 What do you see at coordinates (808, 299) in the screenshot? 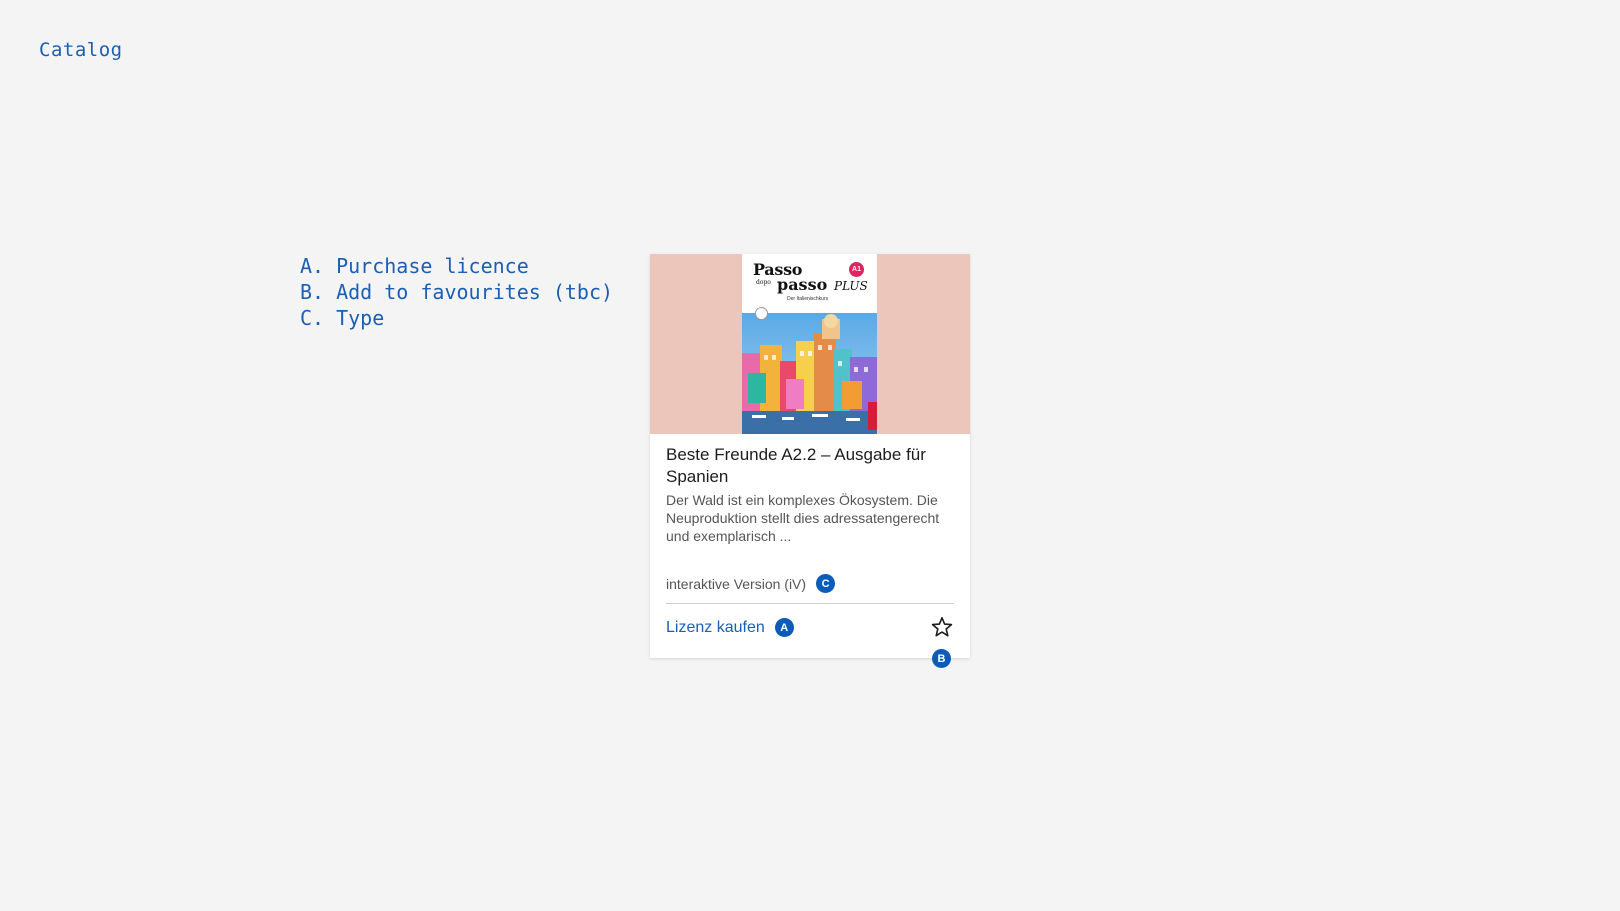
I see `cover-subtitle: Der Italienischkurs` at bounding box center [808, 299].